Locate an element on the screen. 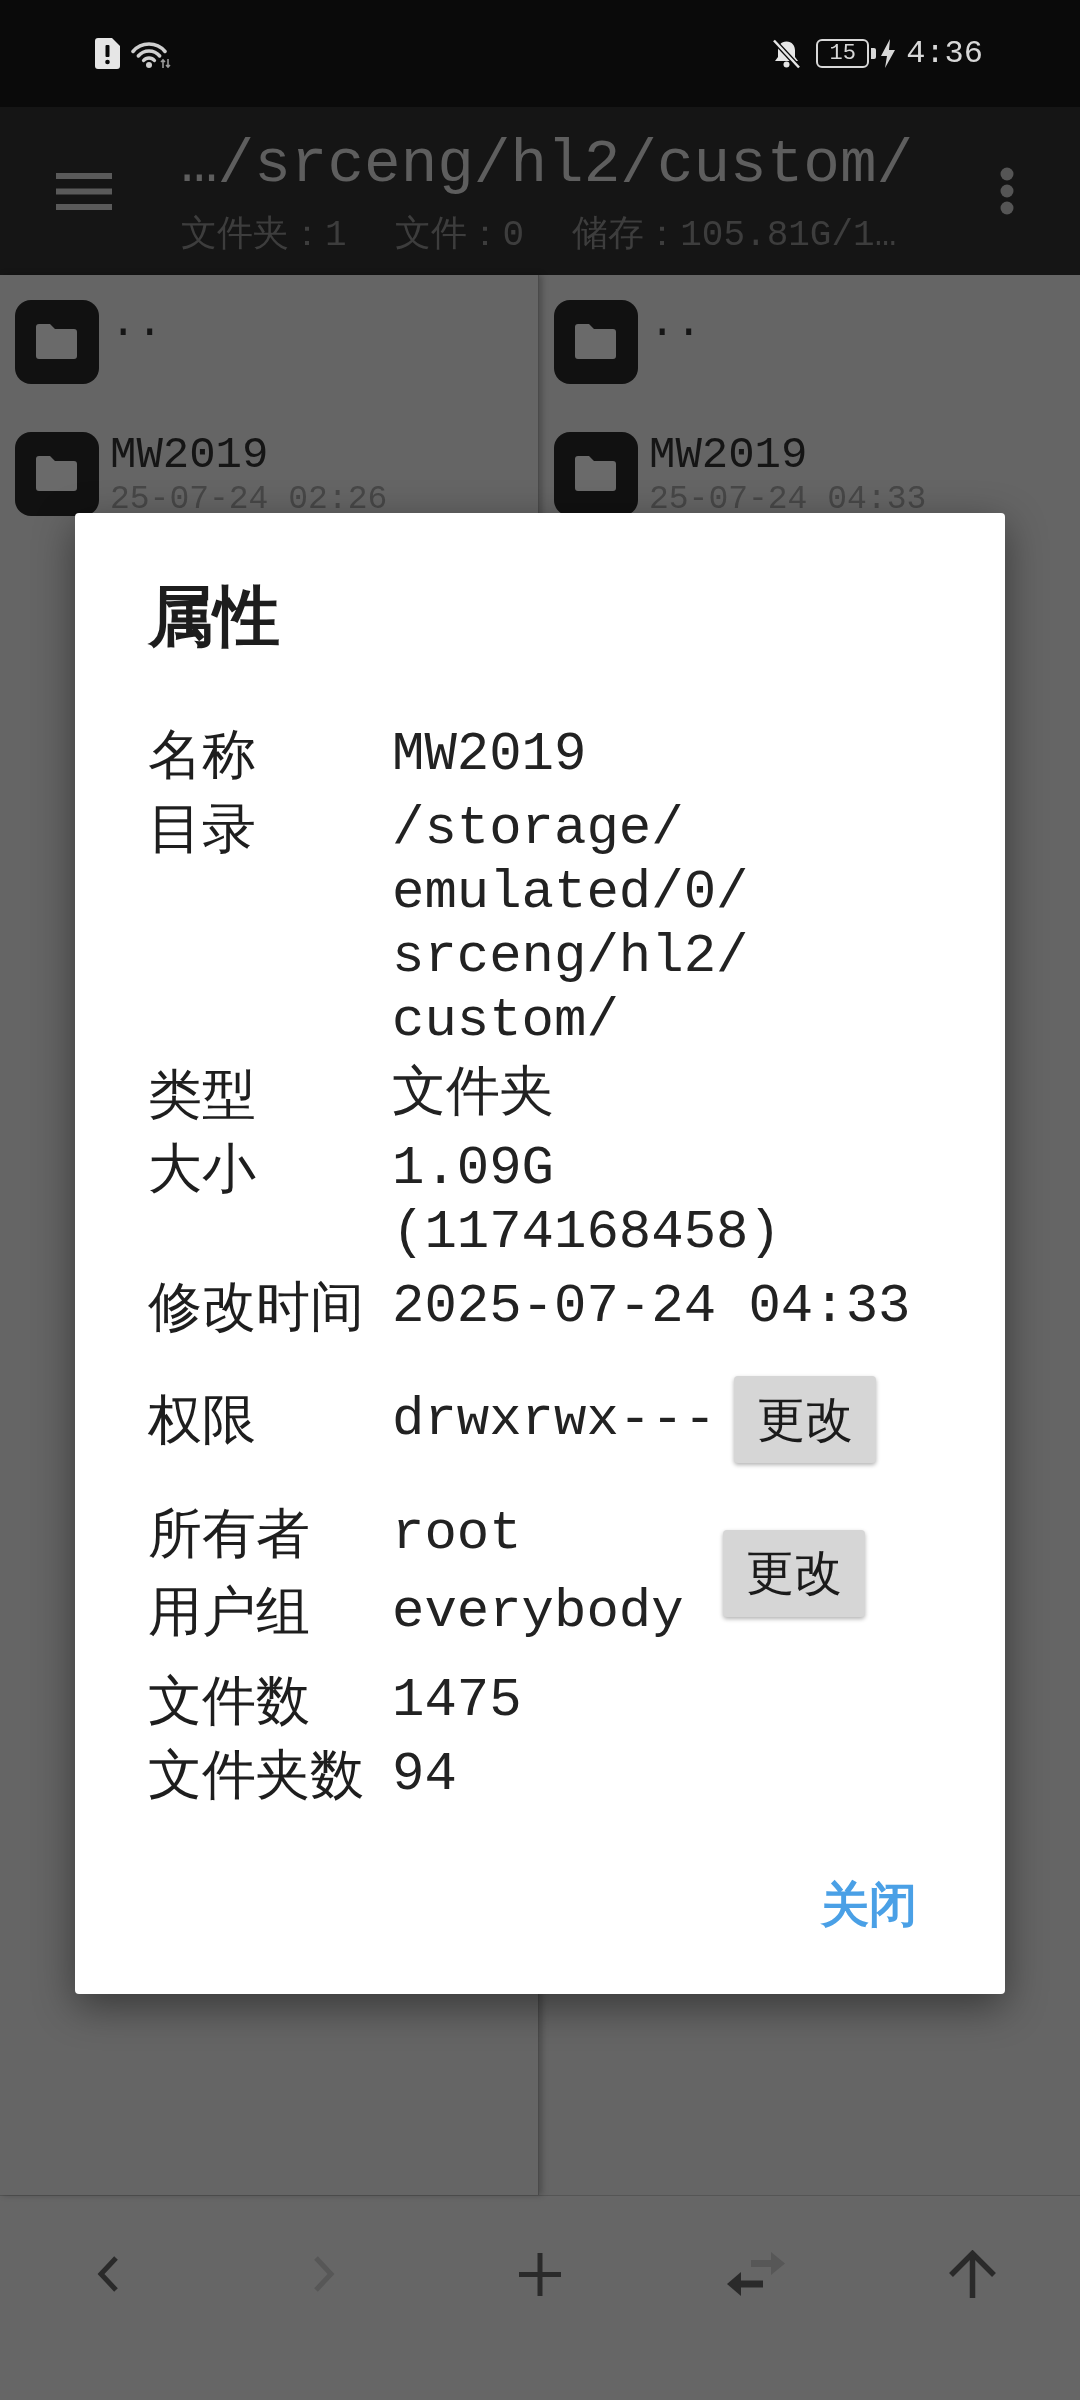 Image resolution: width=1080 pixels, height=2400 pixels. property-label: 类型 is located at coordinates (202, 1095).